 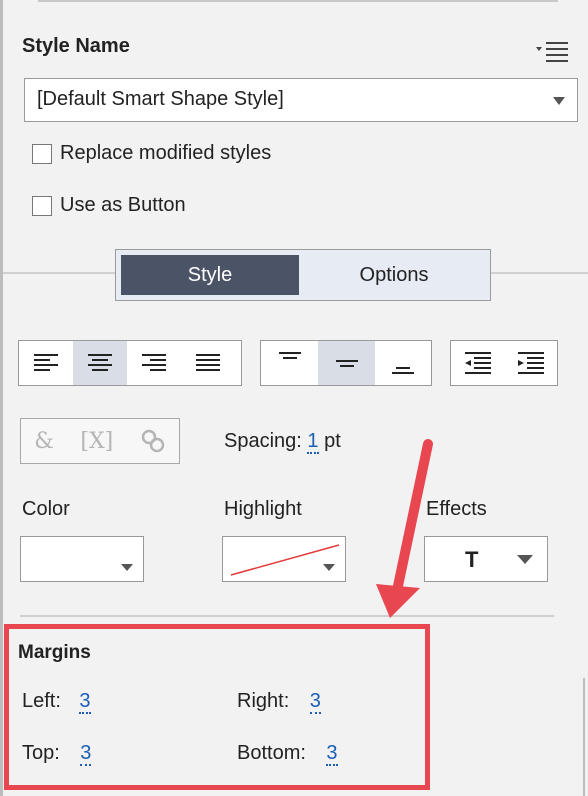 I want to click on highlight-picker, so click(x=284, y=559).